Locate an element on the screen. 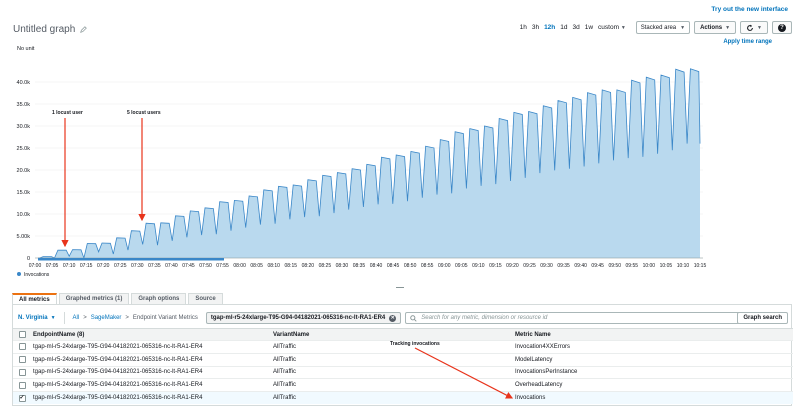  y-tick-label: 5.00k is located at coordinates (24, 237).